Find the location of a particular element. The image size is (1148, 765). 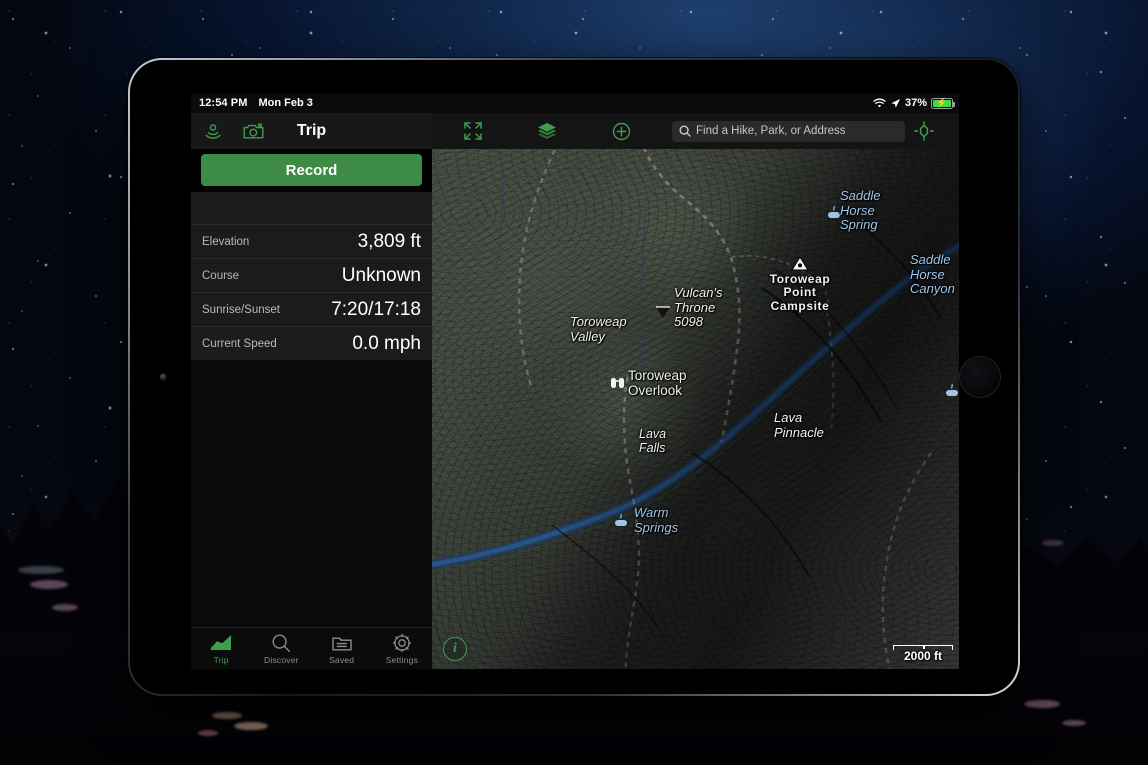

tab-saved: Saved is located at coordinates (342, 649).